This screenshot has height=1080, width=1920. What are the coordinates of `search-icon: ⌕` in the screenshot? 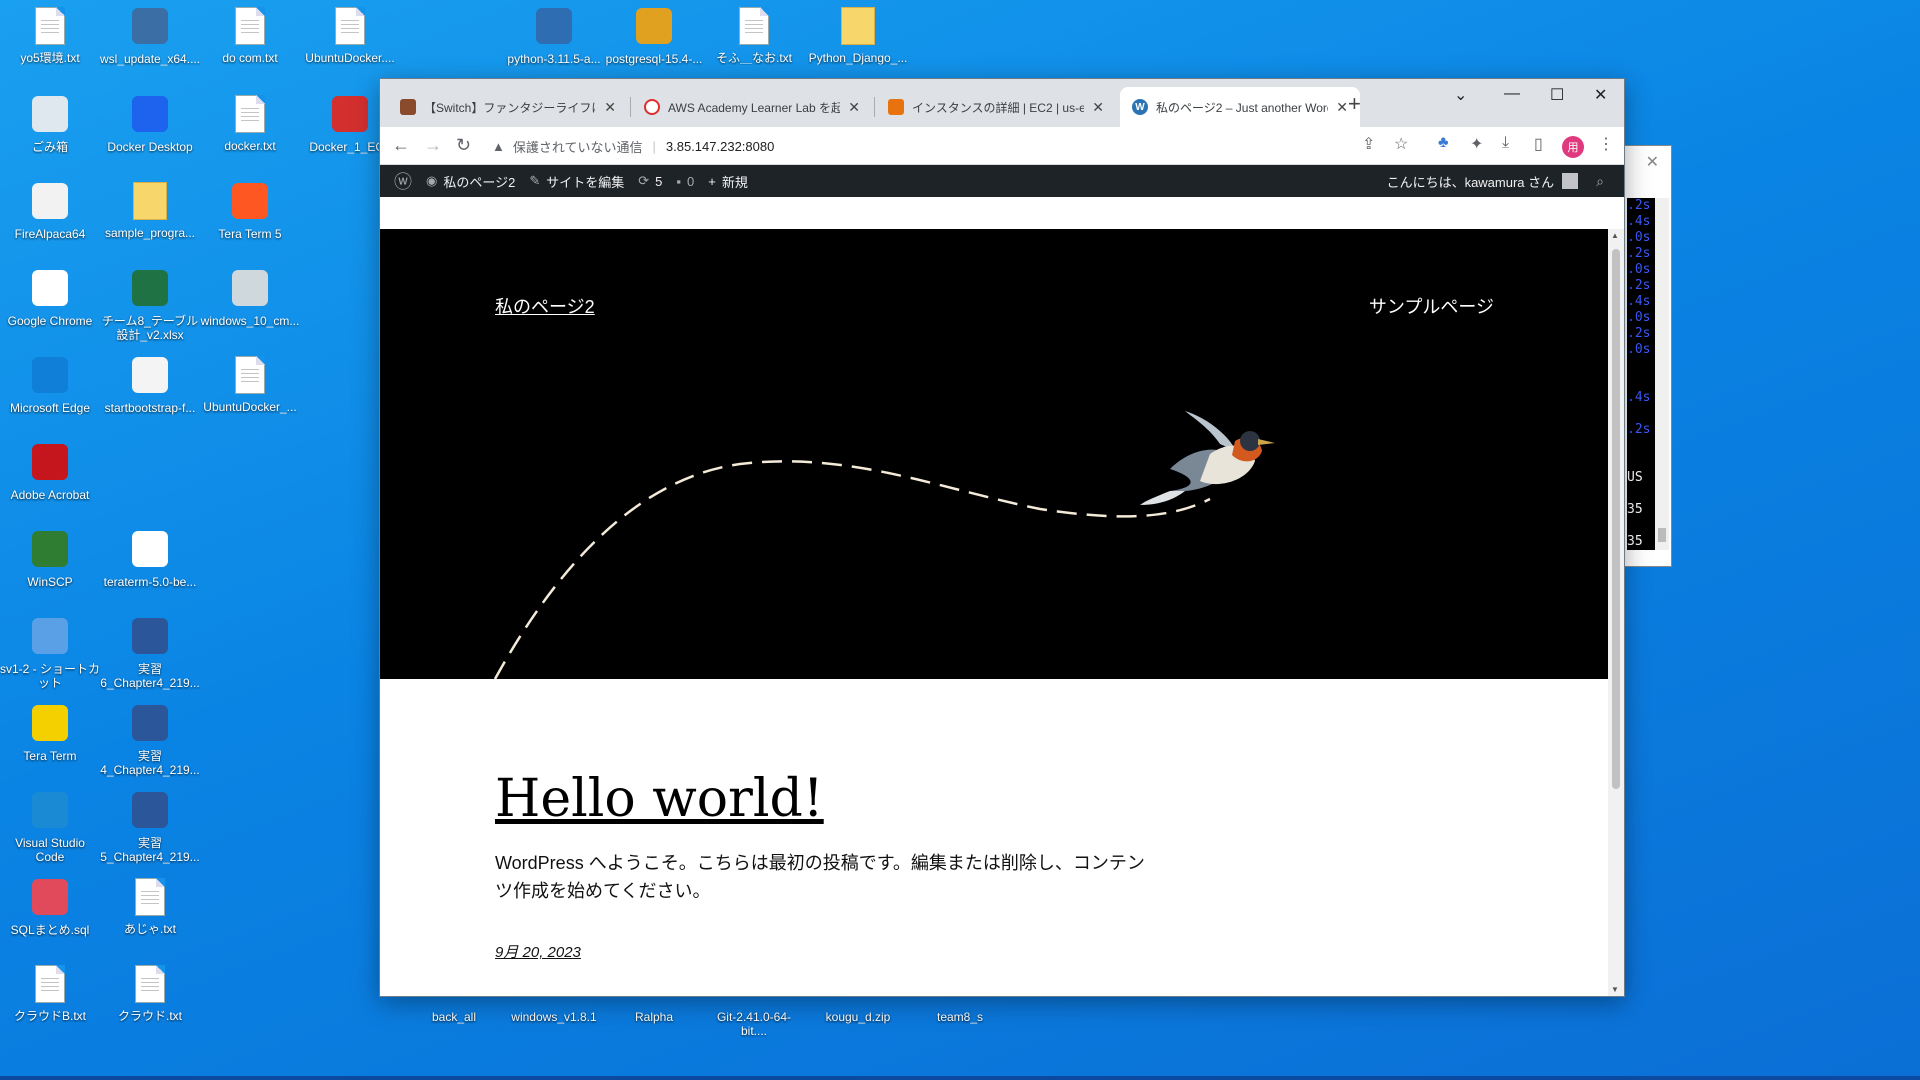 It's located at (1600, 181).